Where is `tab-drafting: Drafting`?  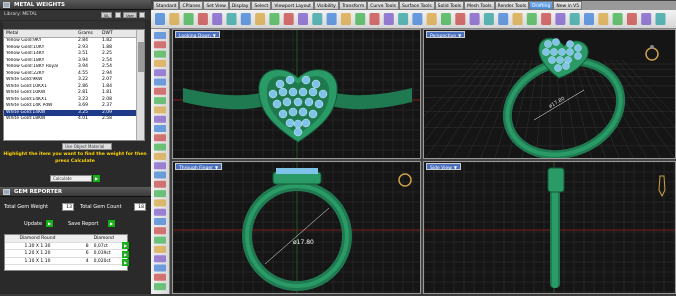 tab-drafting: Drafting is located at coordinates (541, 5).